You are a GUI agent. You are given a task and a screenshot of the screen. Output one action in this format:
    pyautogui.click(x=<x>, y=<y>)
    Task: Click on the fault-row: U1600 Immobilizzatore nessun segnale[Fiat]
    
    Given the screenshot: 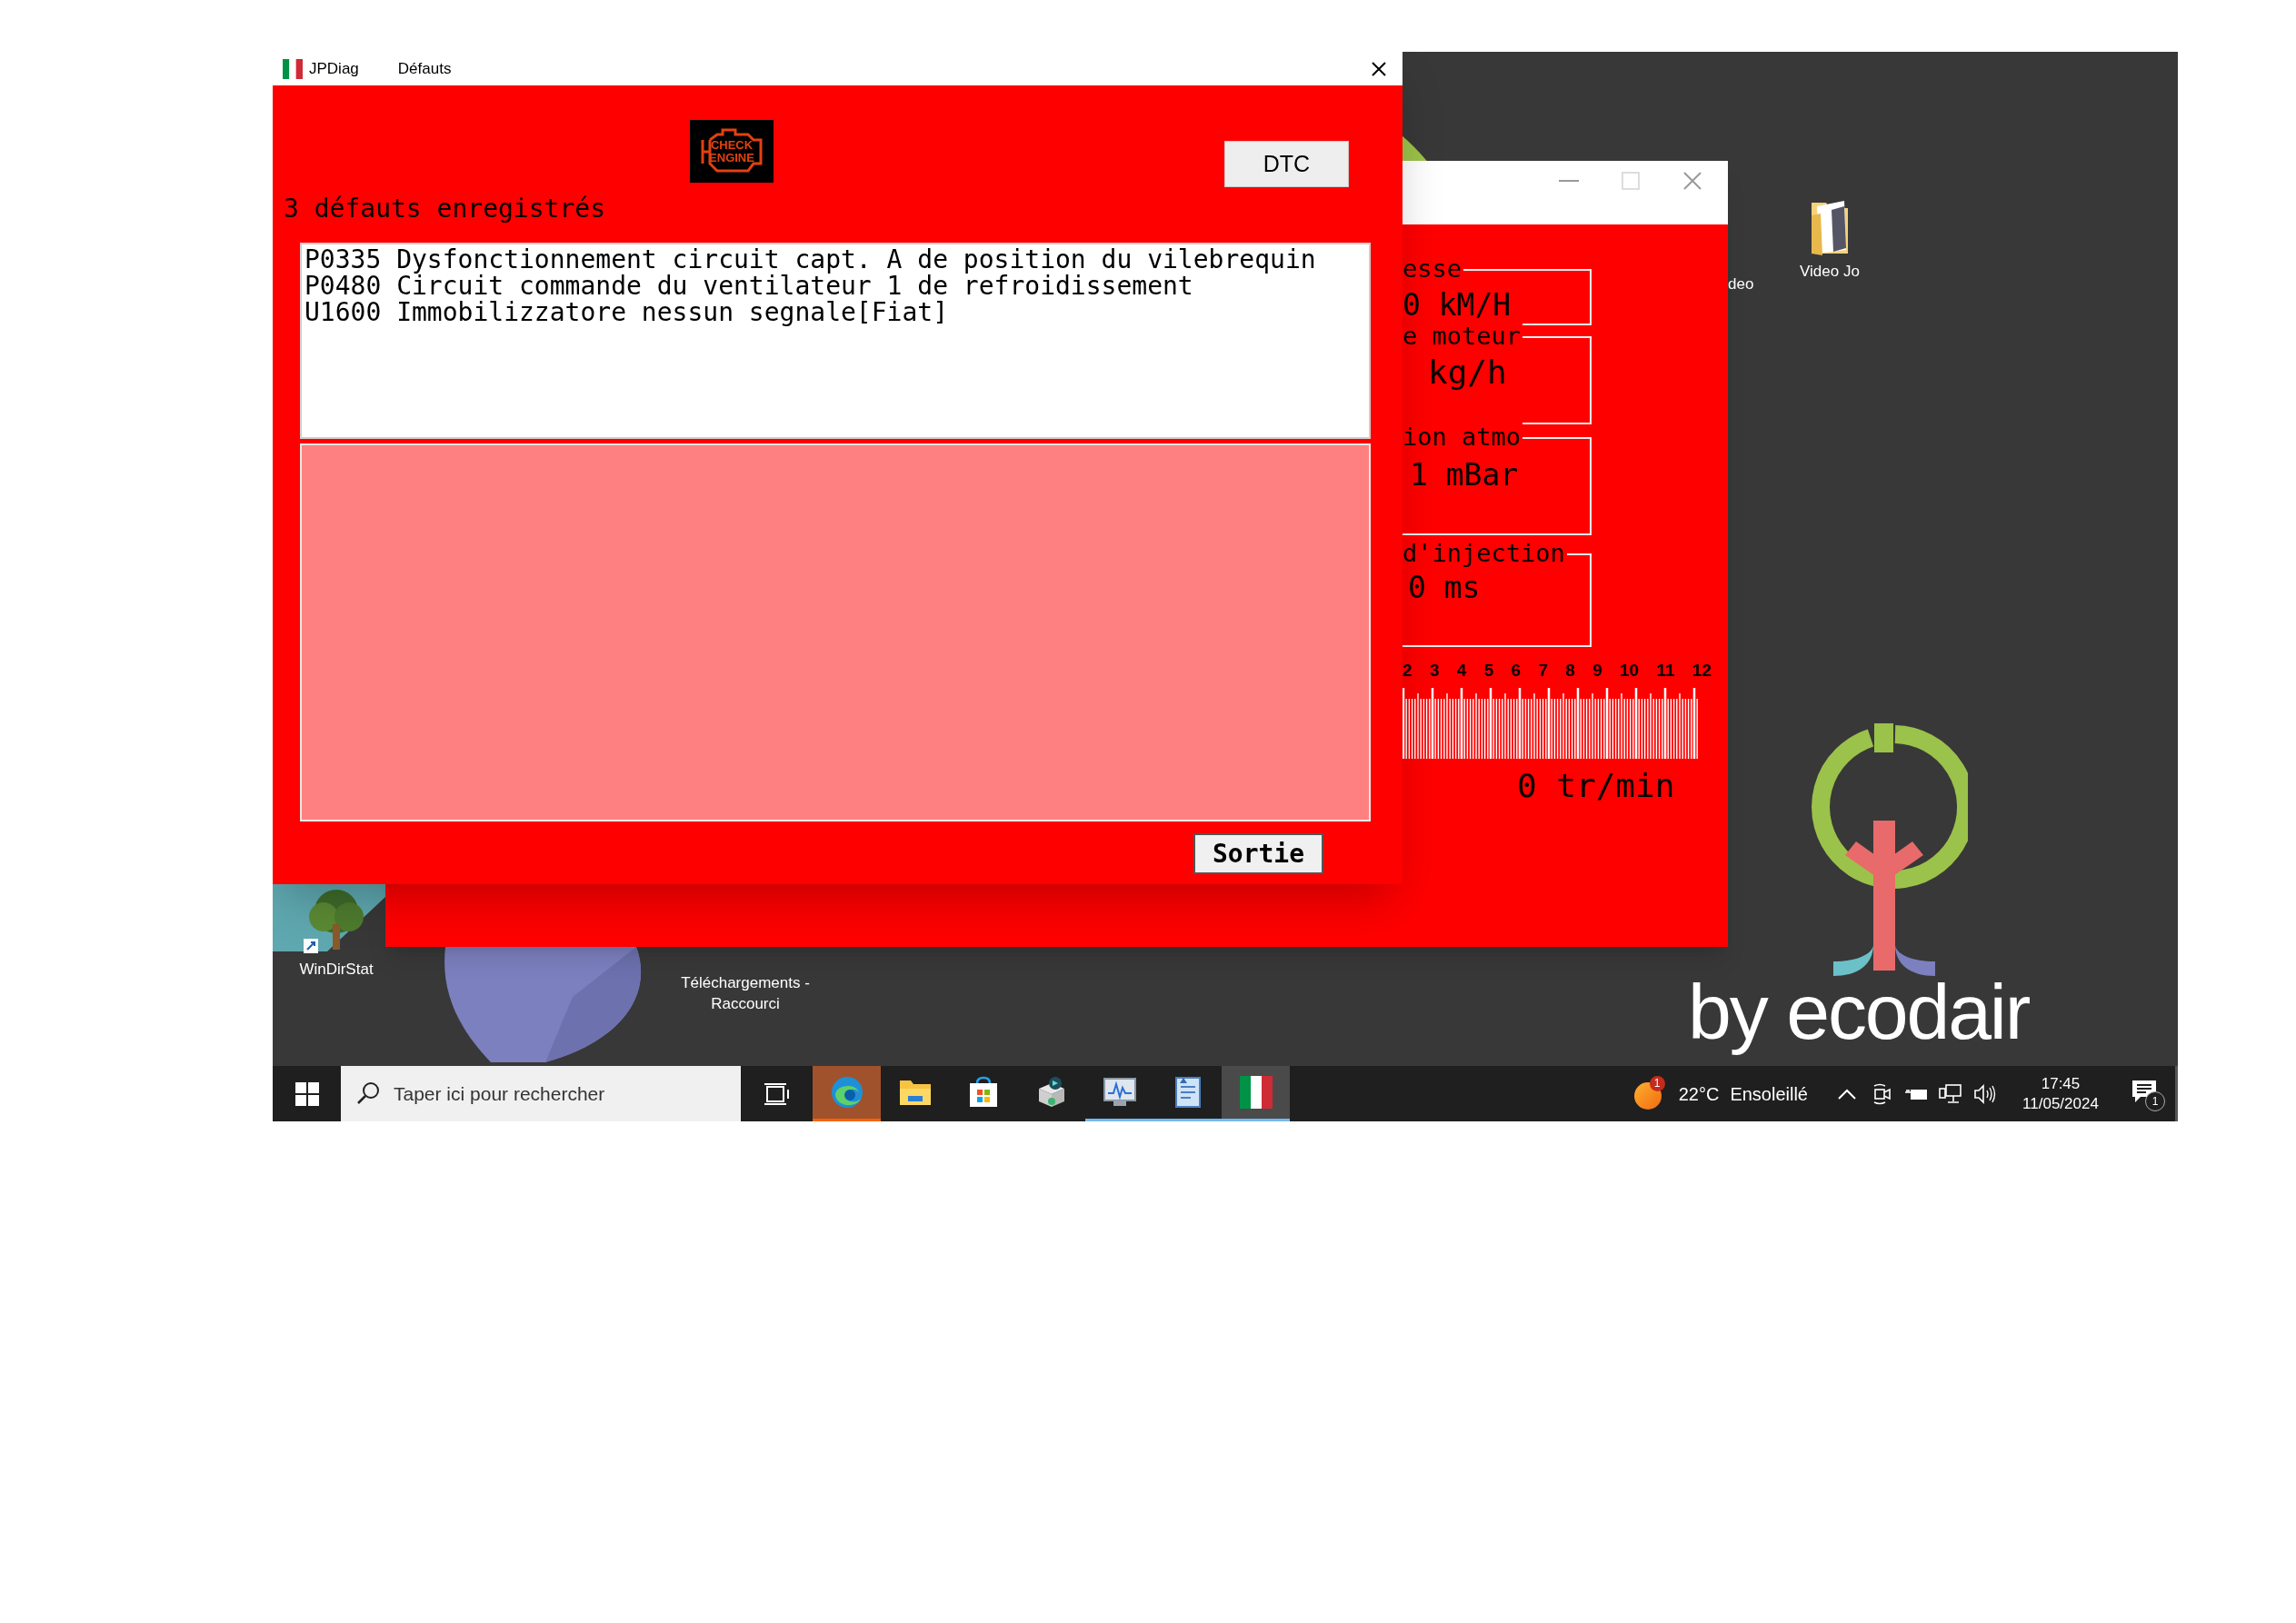 What is the action you would take?
    pyautogui.click(x=836, y=312)
    